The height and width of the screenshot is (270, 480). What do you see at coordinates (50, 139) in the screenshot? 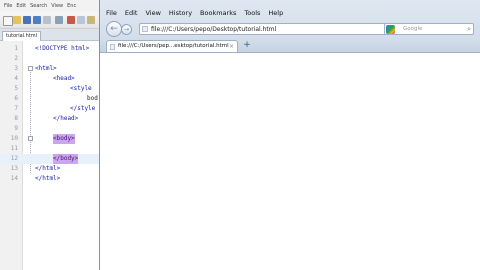
I see `code-line: 10 <body>` at bounding box center [50, 139].